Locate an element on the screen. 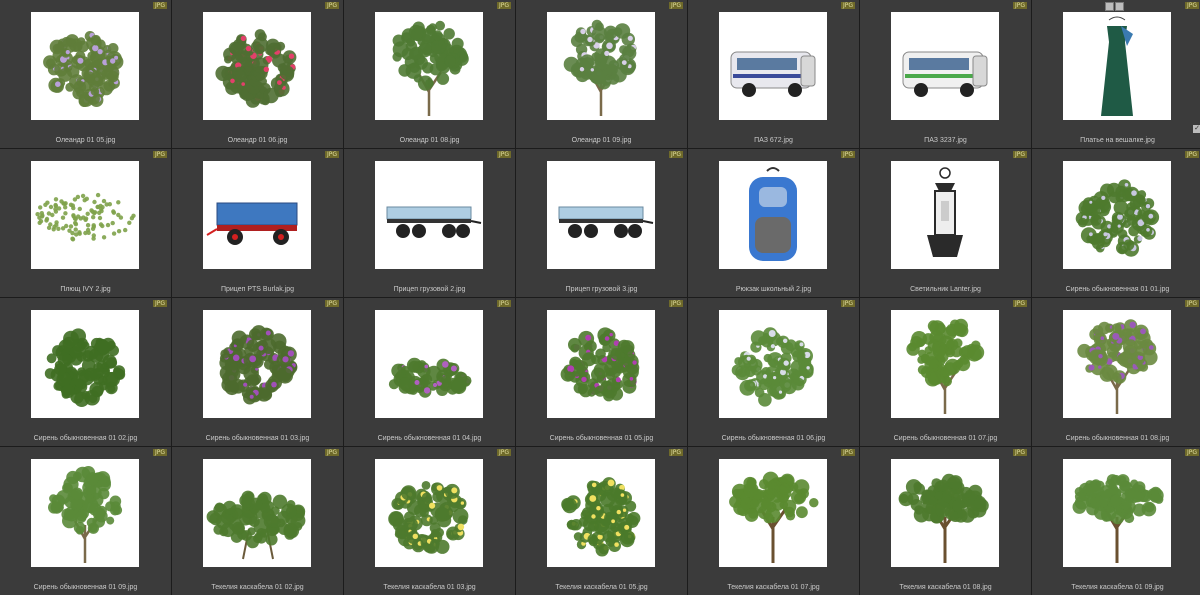  round-bush-pink-flowers-icon is located at coordinates (256, 68).